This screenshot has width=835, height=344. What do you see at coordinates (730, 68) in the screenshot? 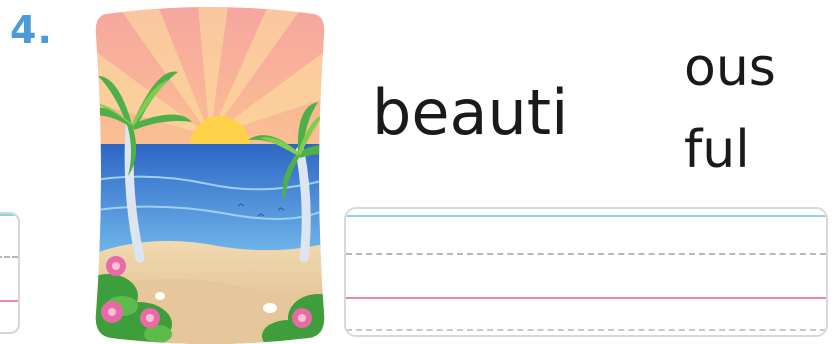
I see `suffix-option-ous: ous` at bounding box center [730, 68].